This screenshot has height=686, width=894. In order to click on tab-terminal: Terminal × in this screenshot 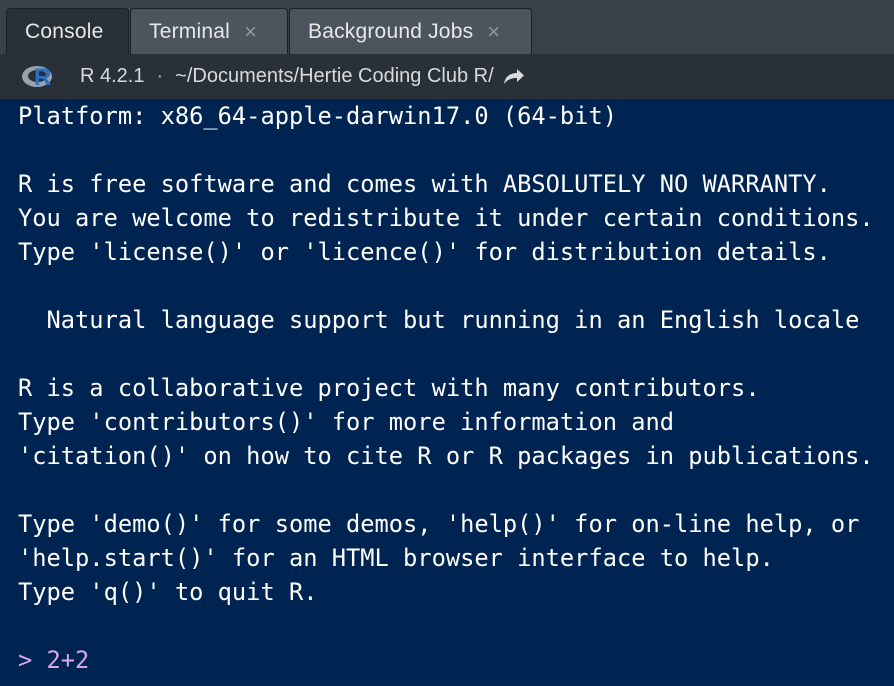, I will do `click(209, 31)`.